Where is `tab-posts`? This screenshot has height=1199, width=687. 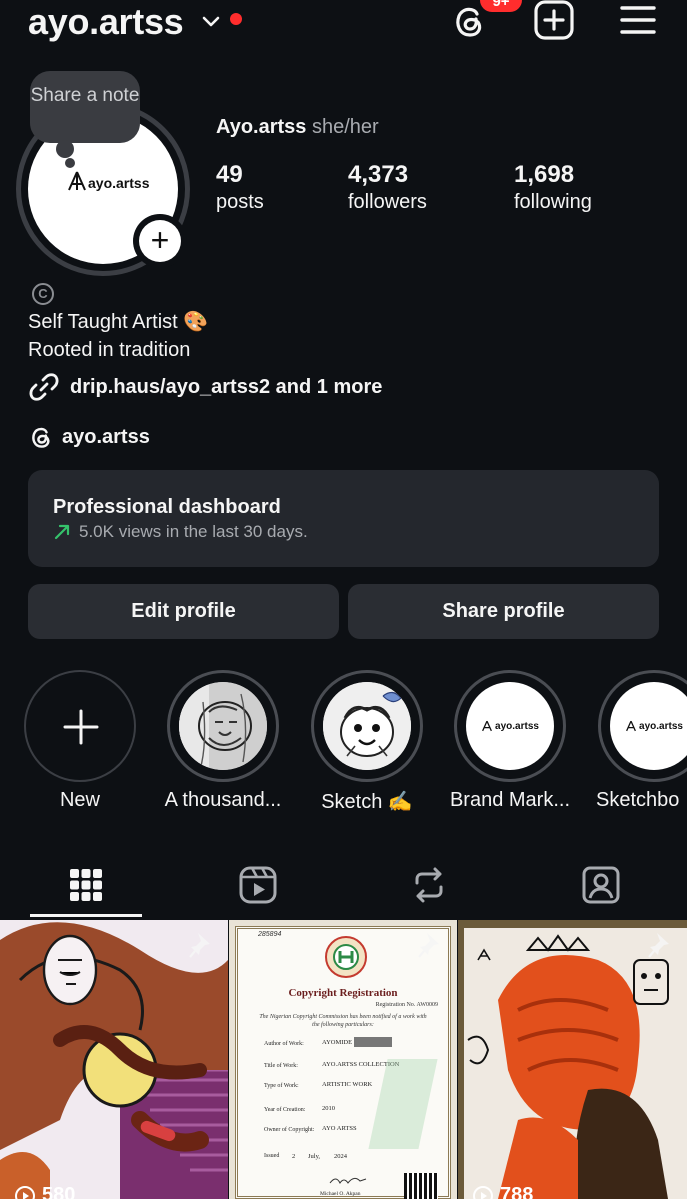
tab-posts is located at coordinates (86, 885).